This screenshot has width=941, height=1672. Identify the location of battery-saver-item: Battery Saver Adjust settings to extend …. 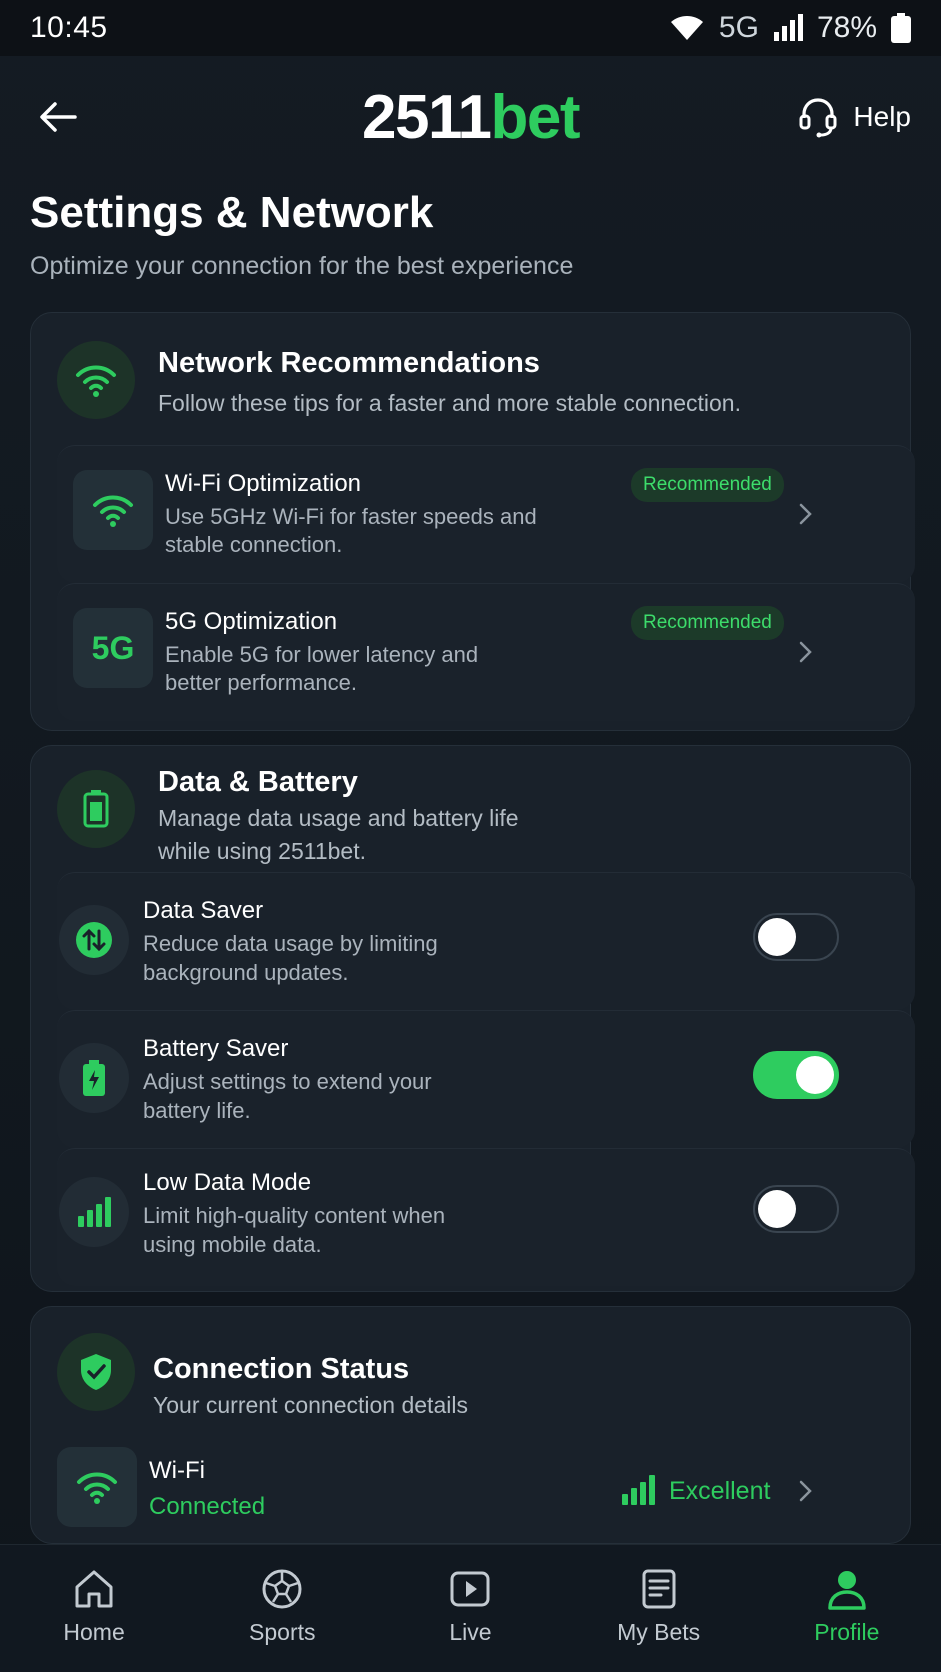
(486, 1079).